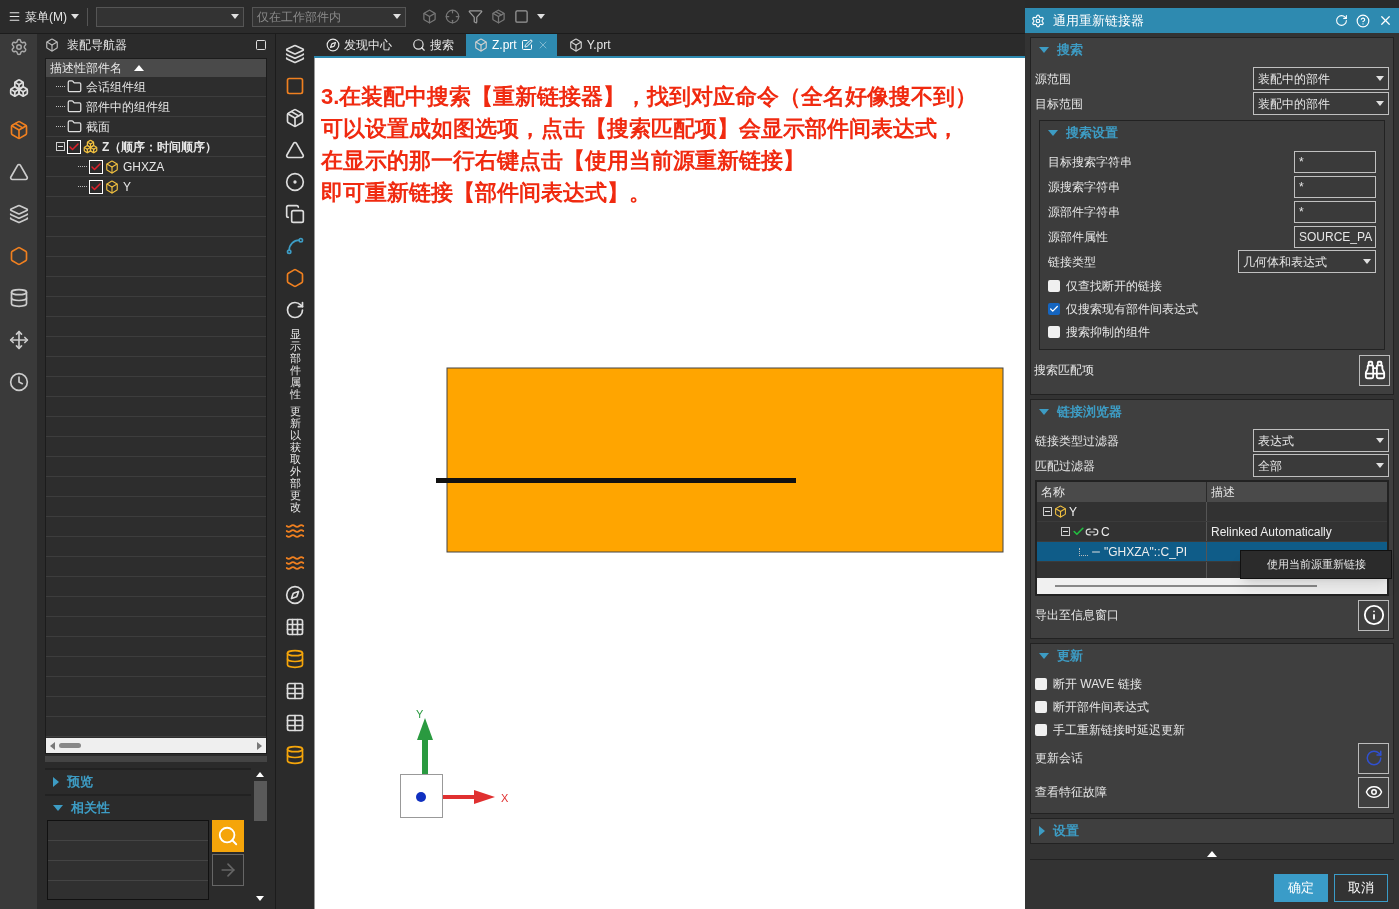 The image size is (1399, 909). I want to click on dropdown: 全部, so click(1321, 465).